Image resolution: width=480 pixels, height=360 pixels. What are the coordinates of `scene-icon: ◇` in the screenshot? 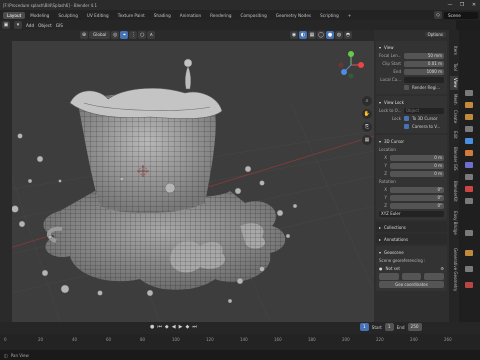 It's located at (438, 15).